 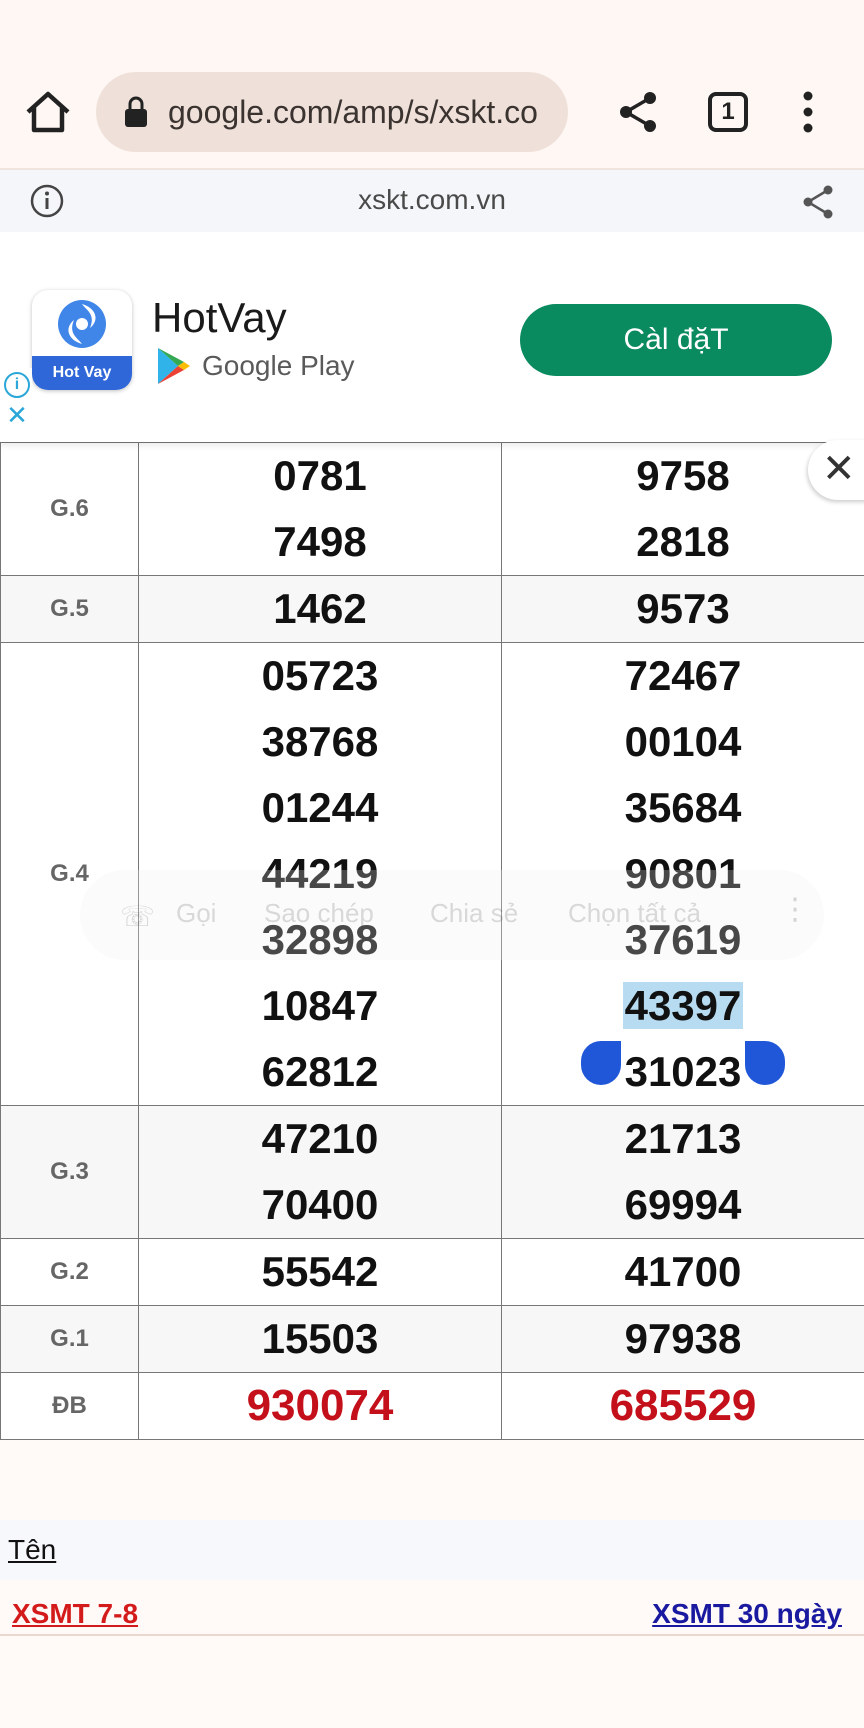 What do you see at coordinates (69, 1339) in the screenshot?
I see `prize-label: G.1` at bounding box center [69, 1339].